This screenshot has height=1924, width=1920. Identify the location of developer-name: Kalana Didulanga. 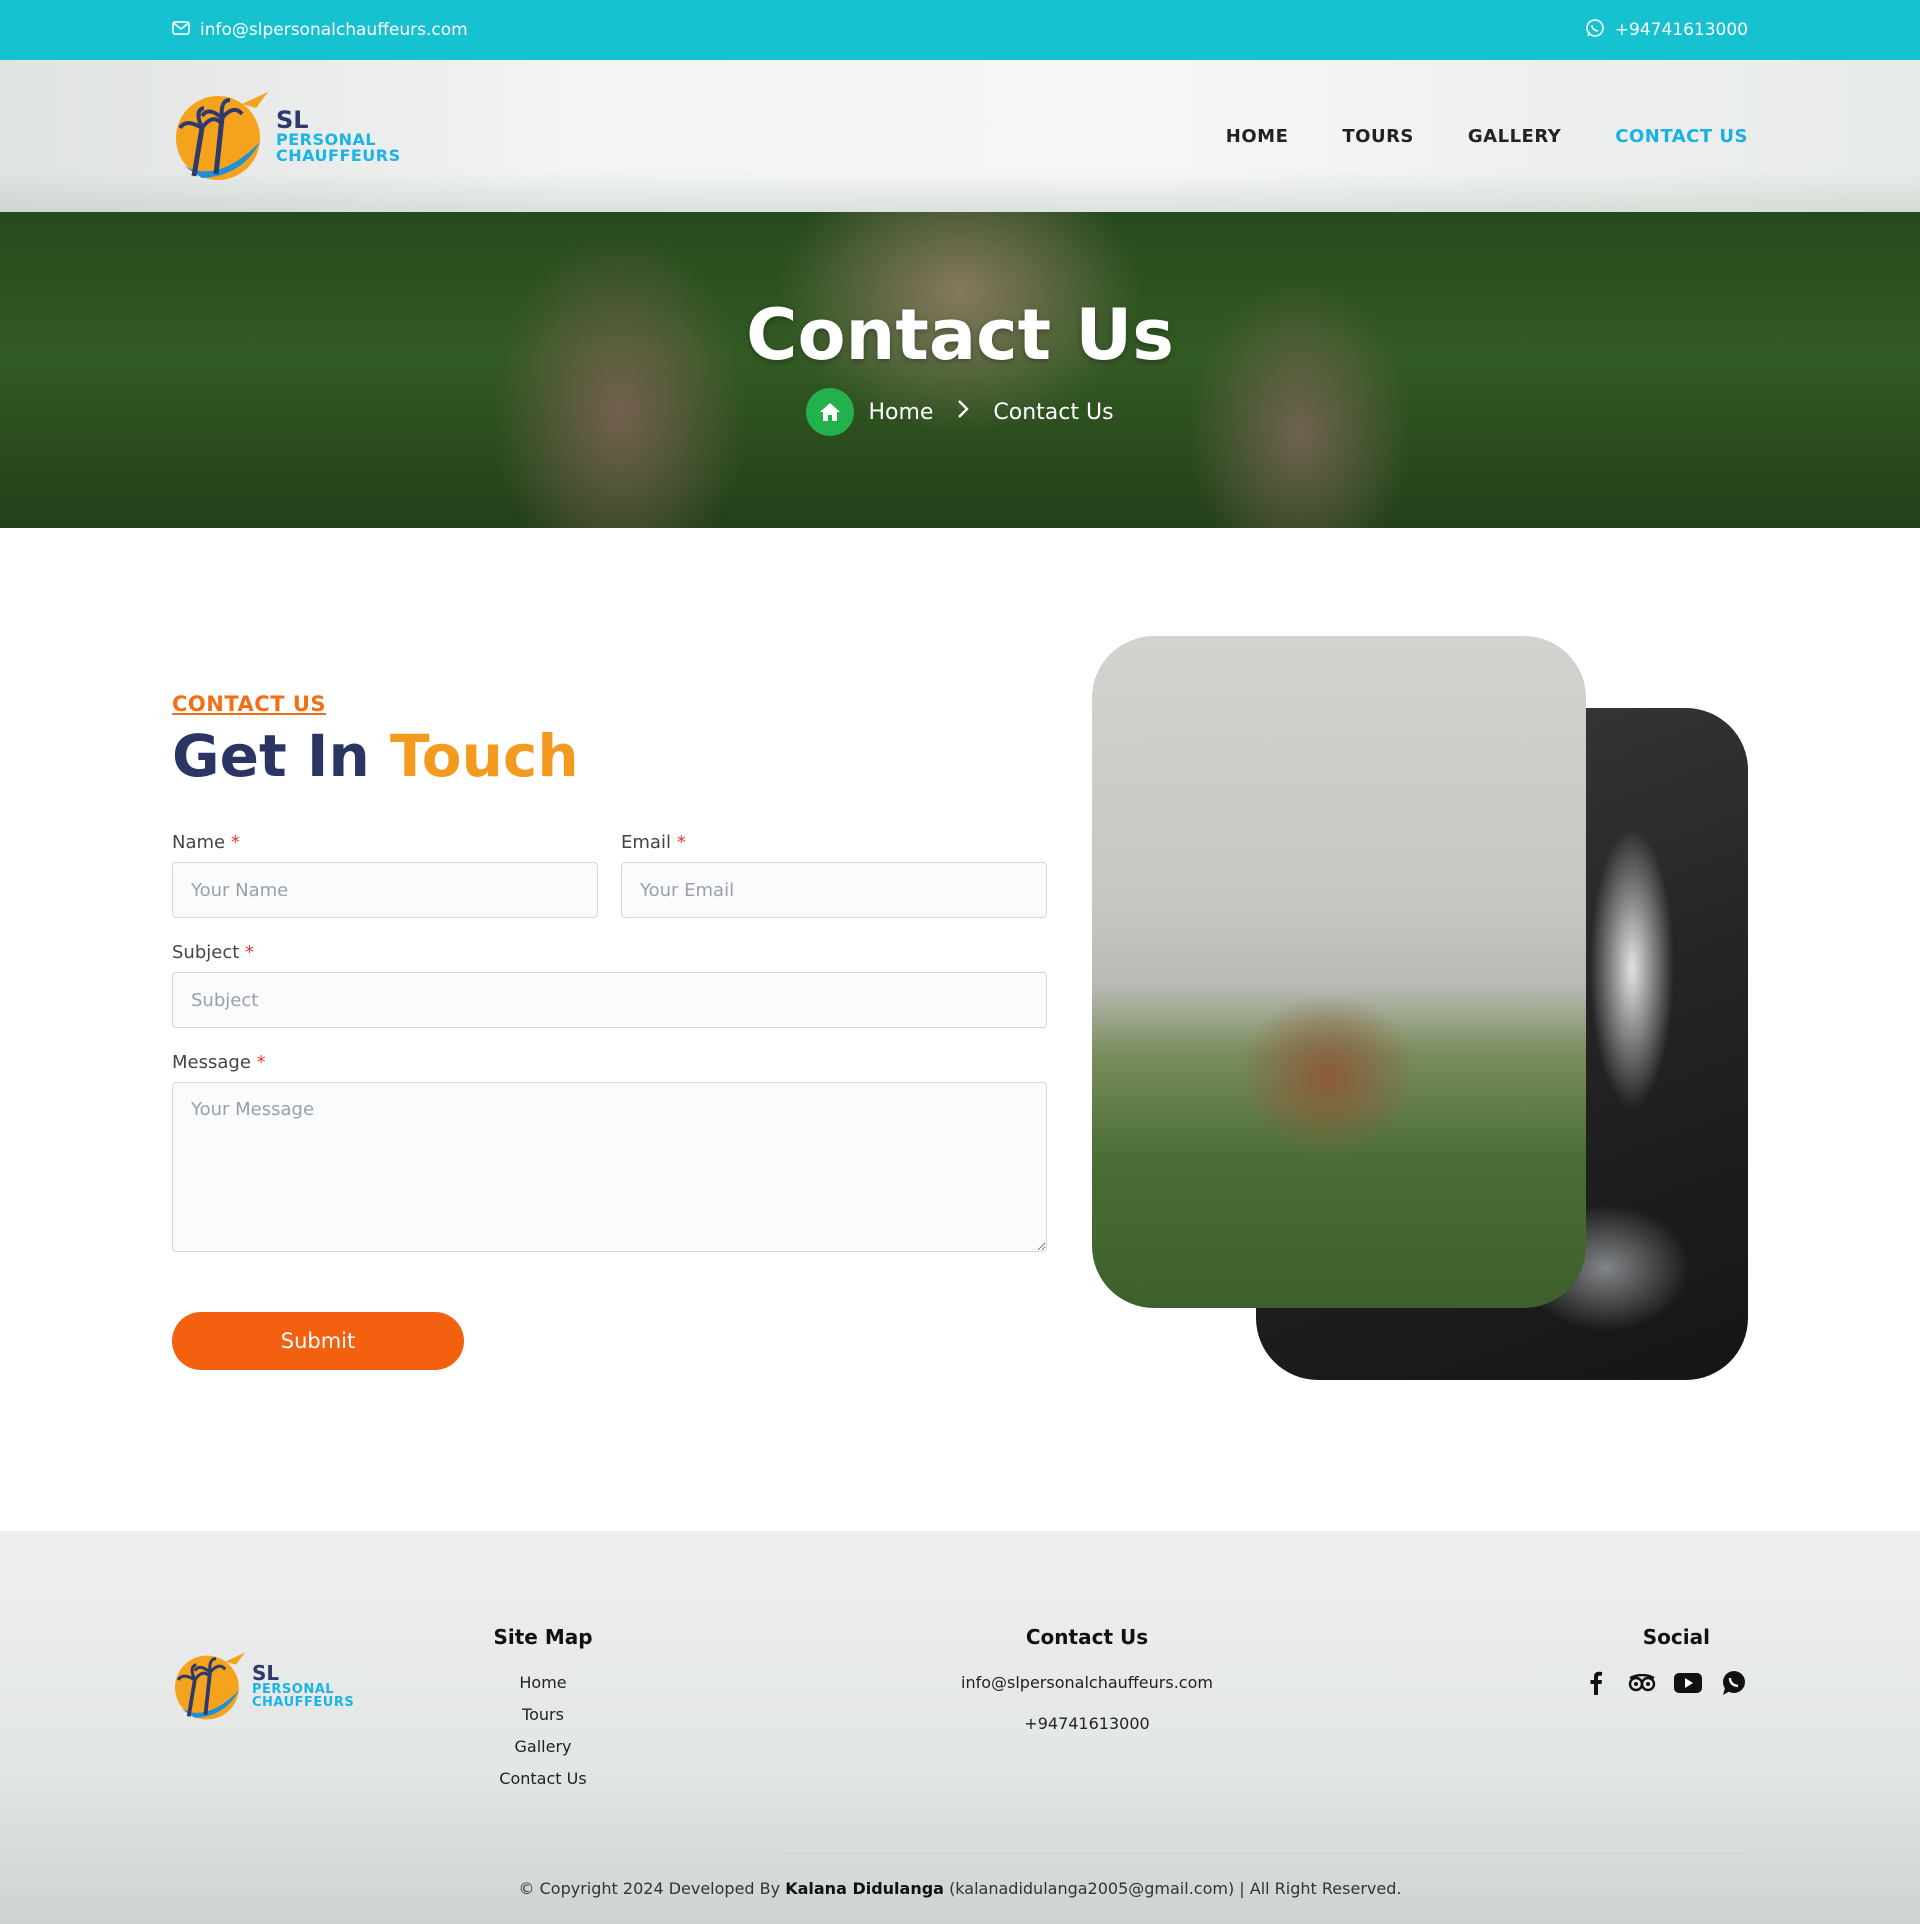
(864, 1888).